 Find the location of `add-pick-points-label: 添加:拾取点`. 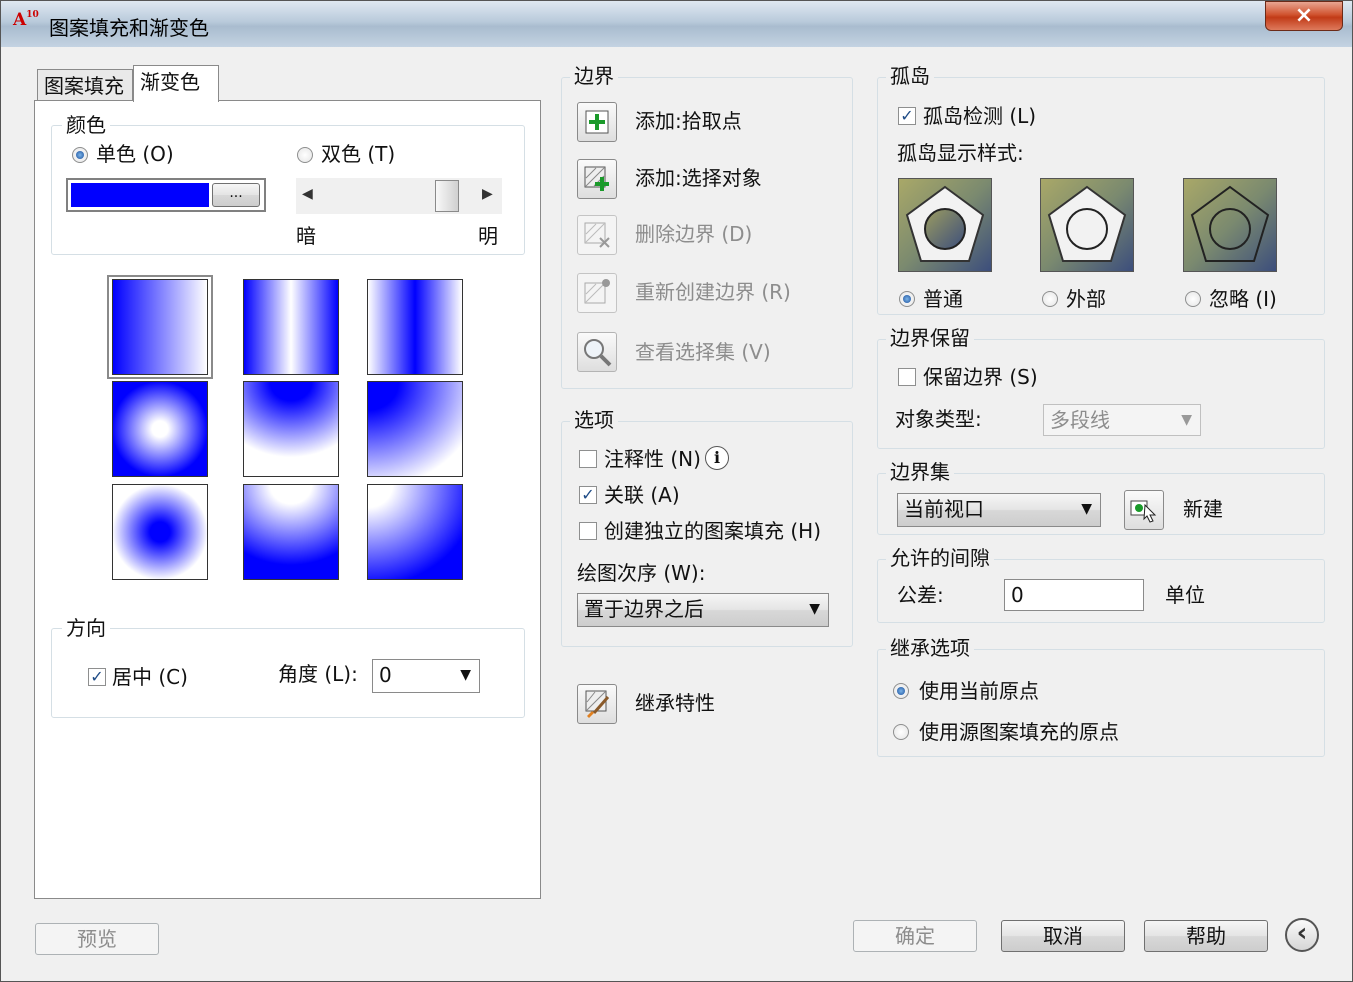

add-pick-points-label: 添加:拾取点 is located at coordinates (688, 121).